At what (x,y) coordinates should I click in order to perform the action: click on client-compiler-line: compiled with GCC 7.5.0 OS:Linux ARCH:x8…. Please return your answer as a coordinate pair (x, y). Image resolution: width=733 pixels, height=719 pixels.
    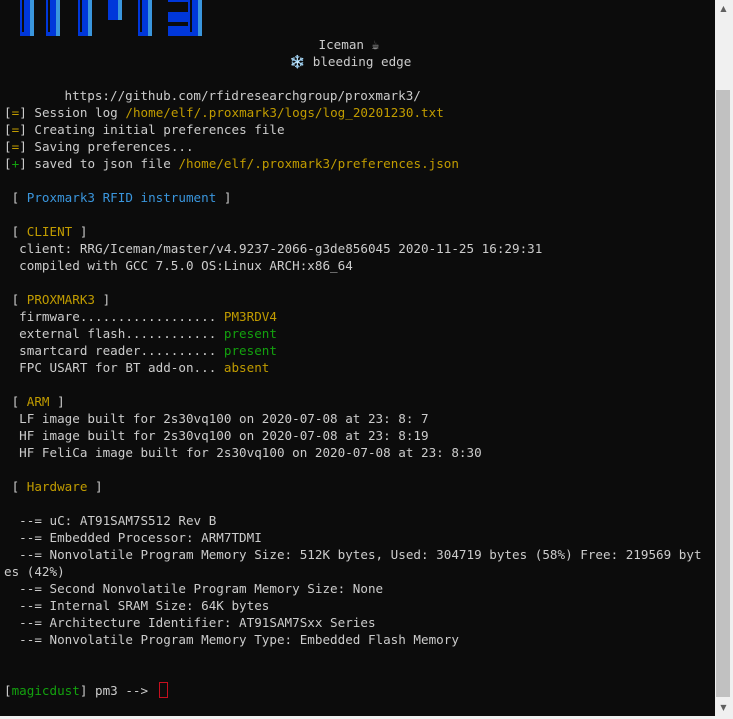
    Looking at the image, I should click on (178, 265).